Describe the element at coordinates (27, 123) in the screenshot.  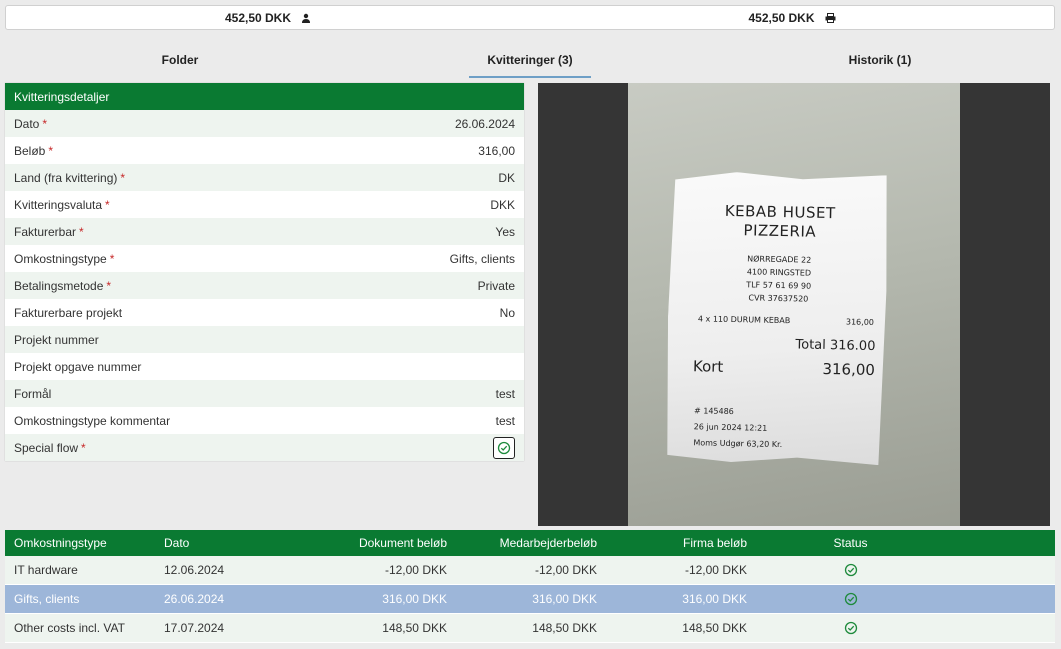
I see `detail-label-text: Dato` at that location.